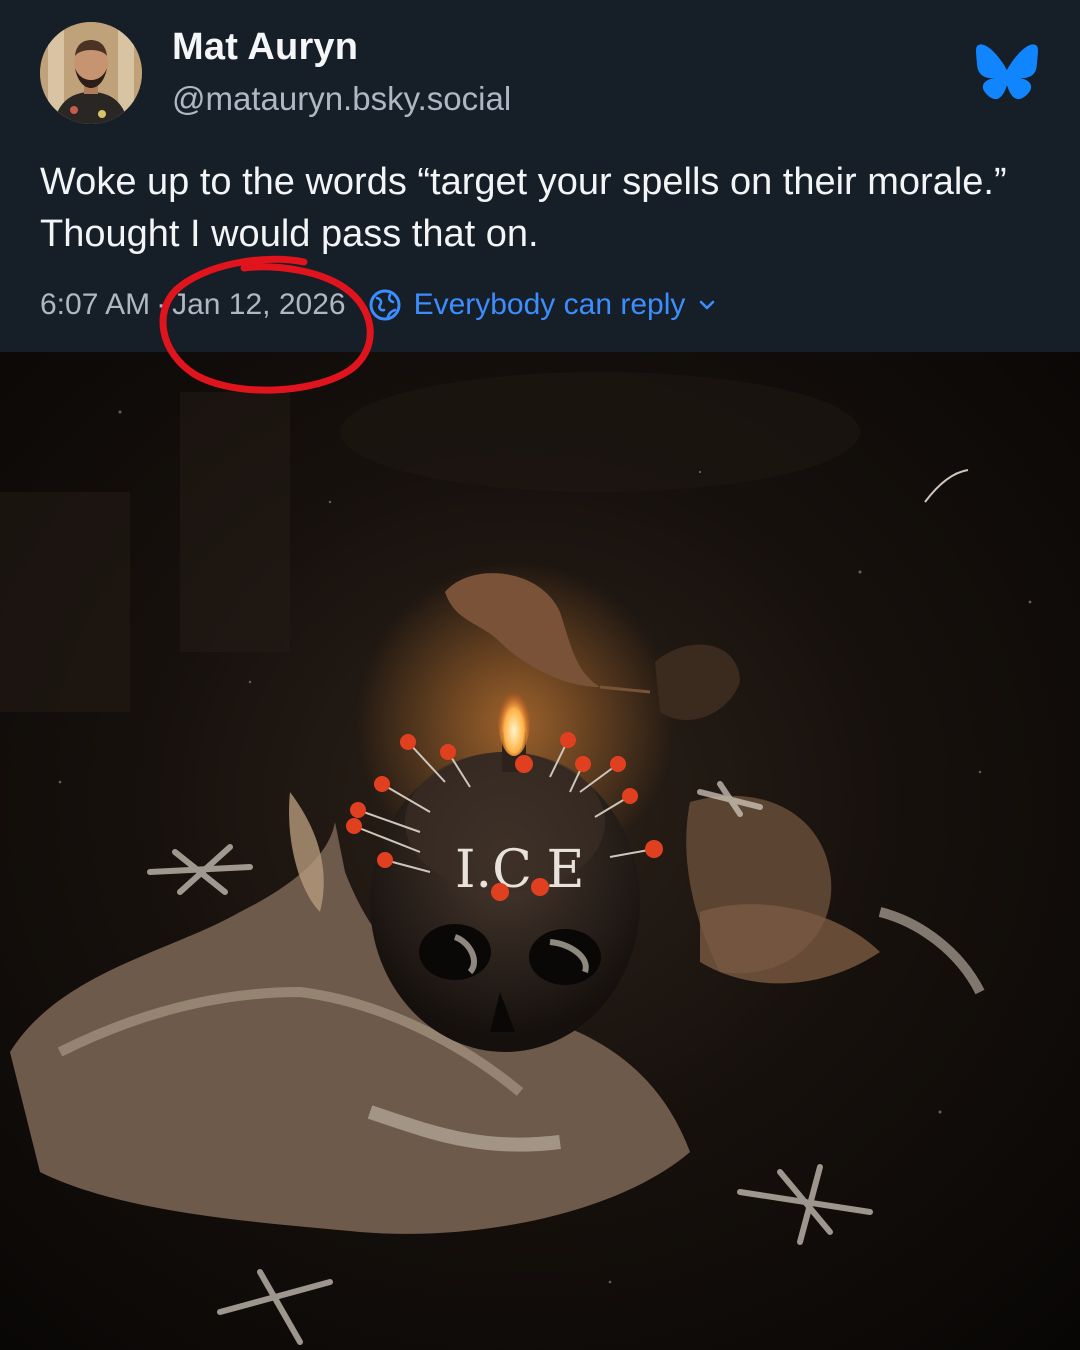 This screenshot has height=1350, width=1080. I want to click on reply-settings-button: Everybody can reply, so click(543, 305).